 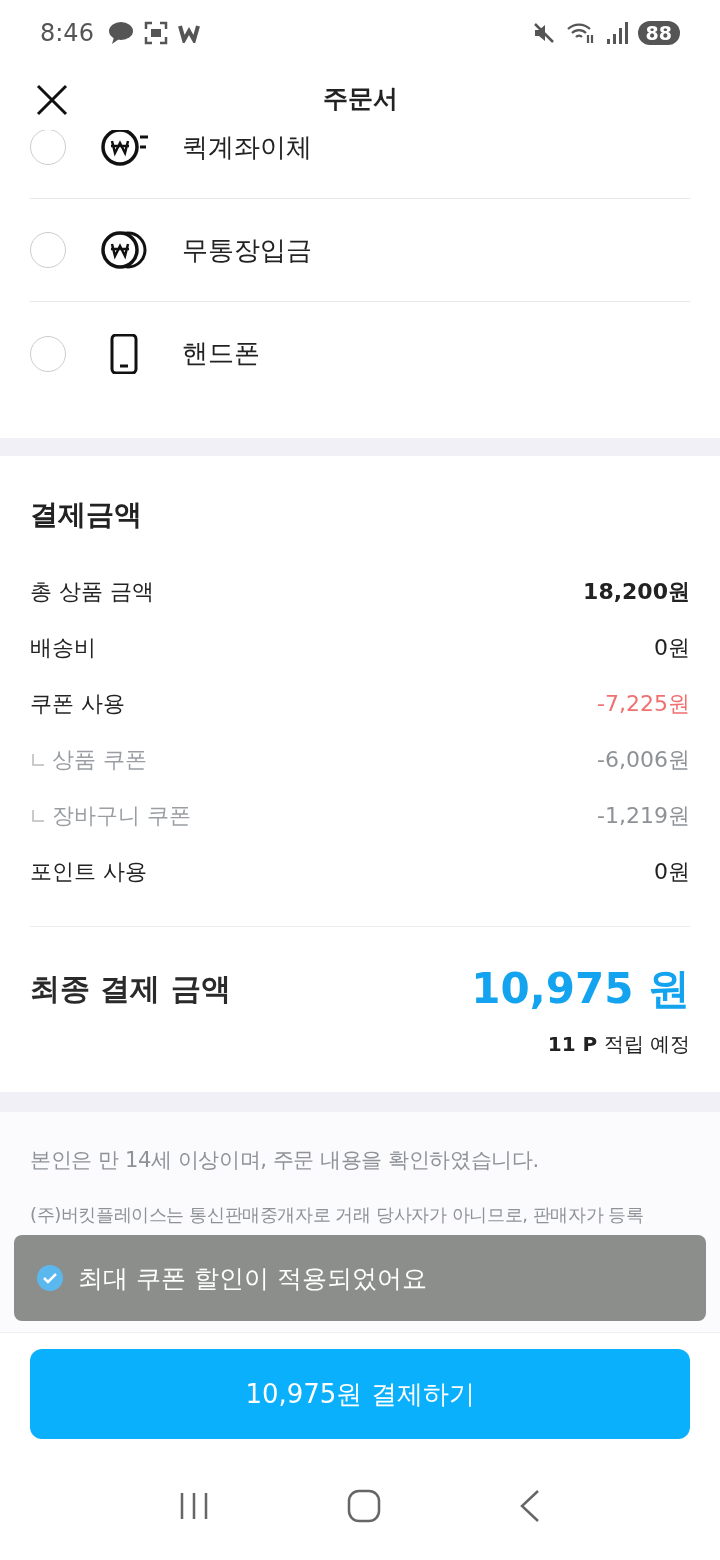 What do you see at coordinates (86, 515) in the screenshot?
I see `section-title: 결제금액` at bounding box center [86, 515].